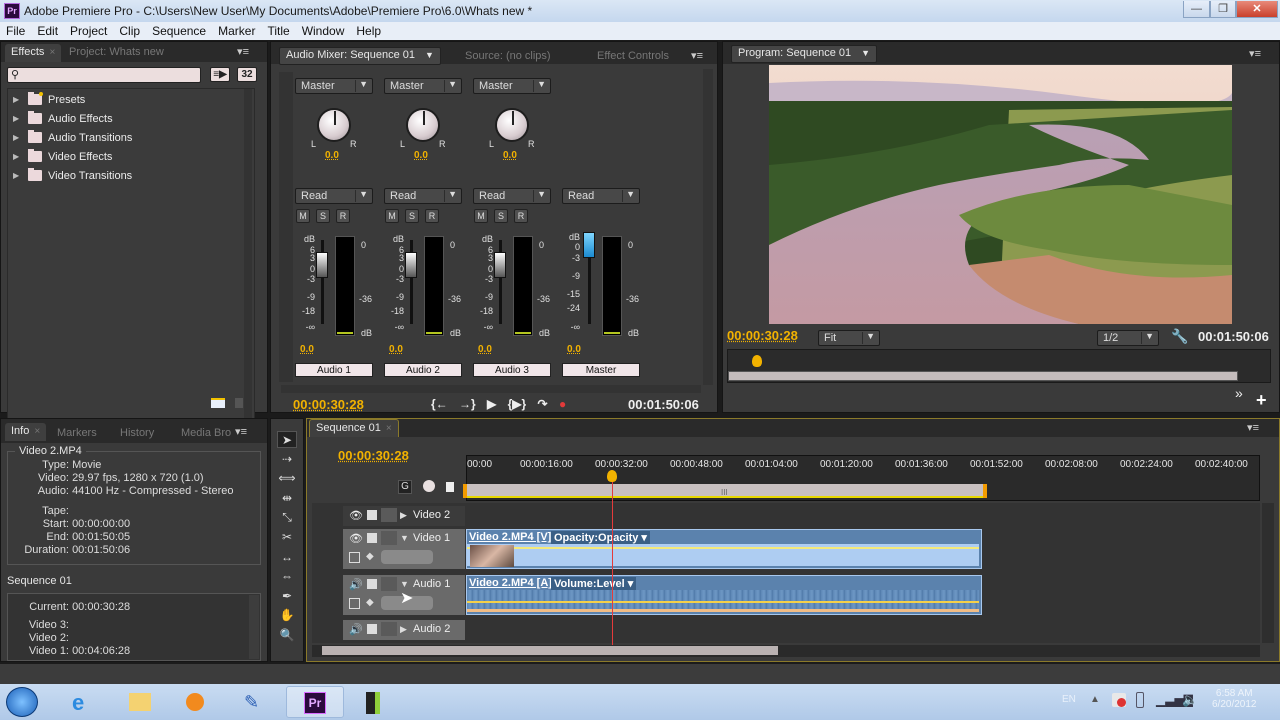 This screenshot has width=1280, height=720. I want to click on effects-search-input: ⚲, so click(104, 75).